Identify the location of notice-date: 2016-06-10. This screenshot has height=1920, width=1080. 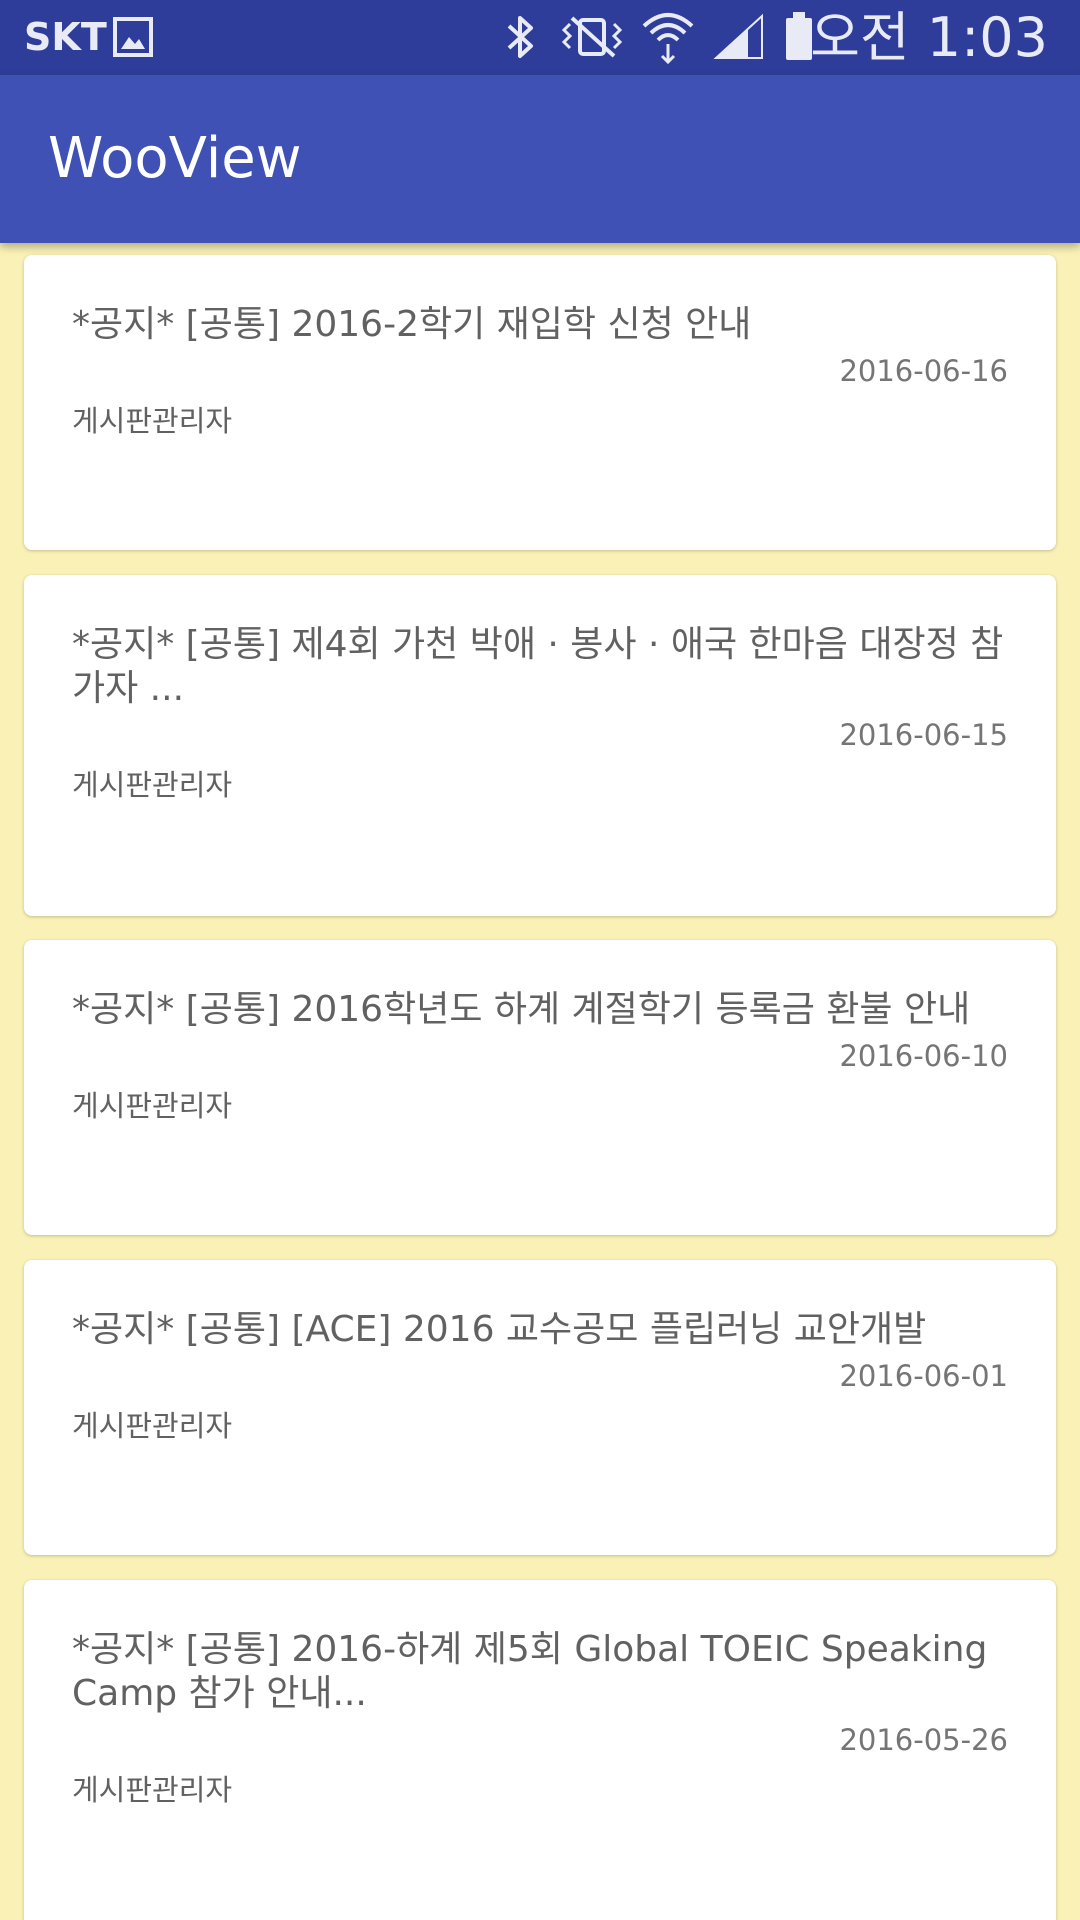
(923, 1056).